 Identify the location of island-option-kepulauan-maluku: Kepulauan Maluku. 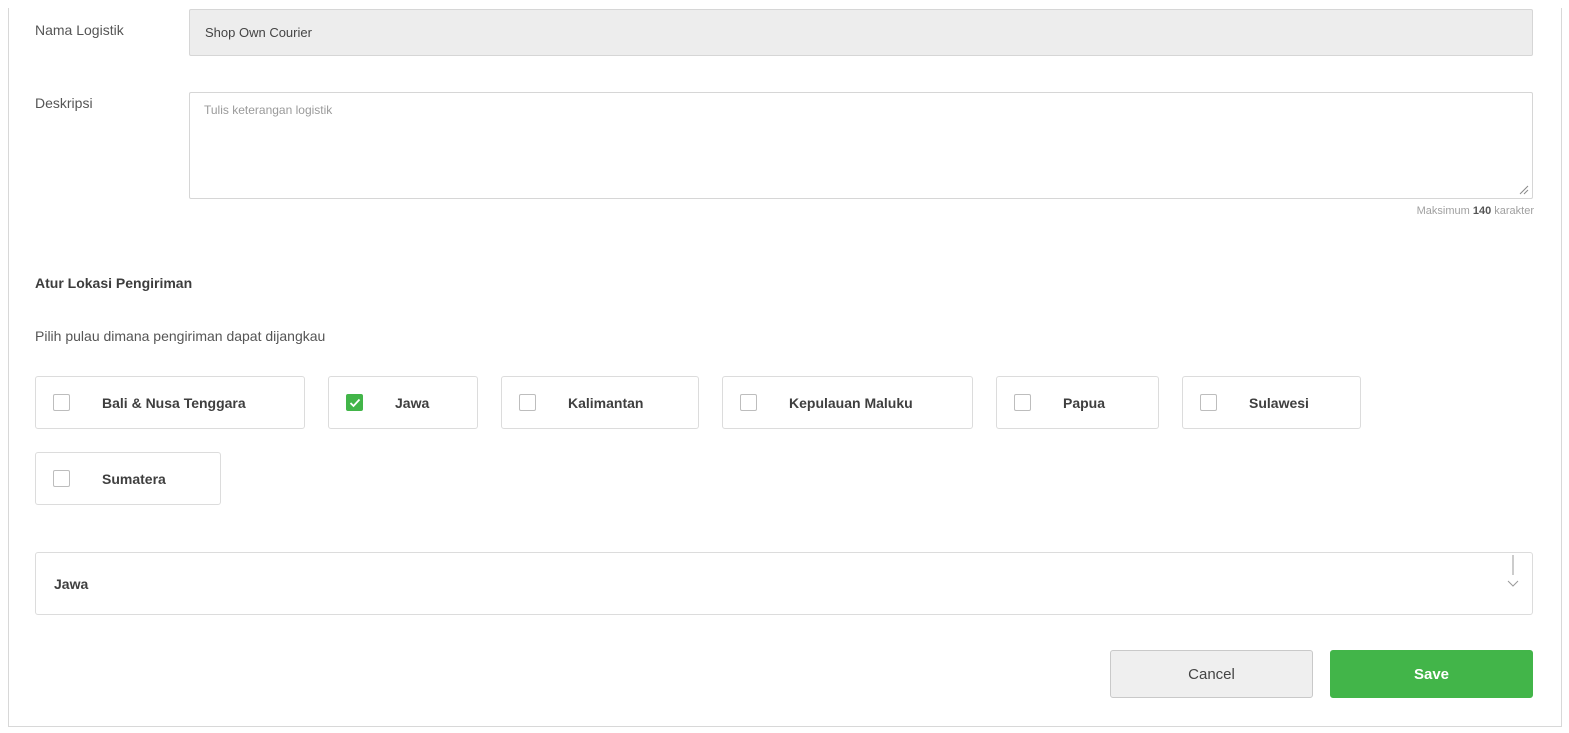
(847, 402).